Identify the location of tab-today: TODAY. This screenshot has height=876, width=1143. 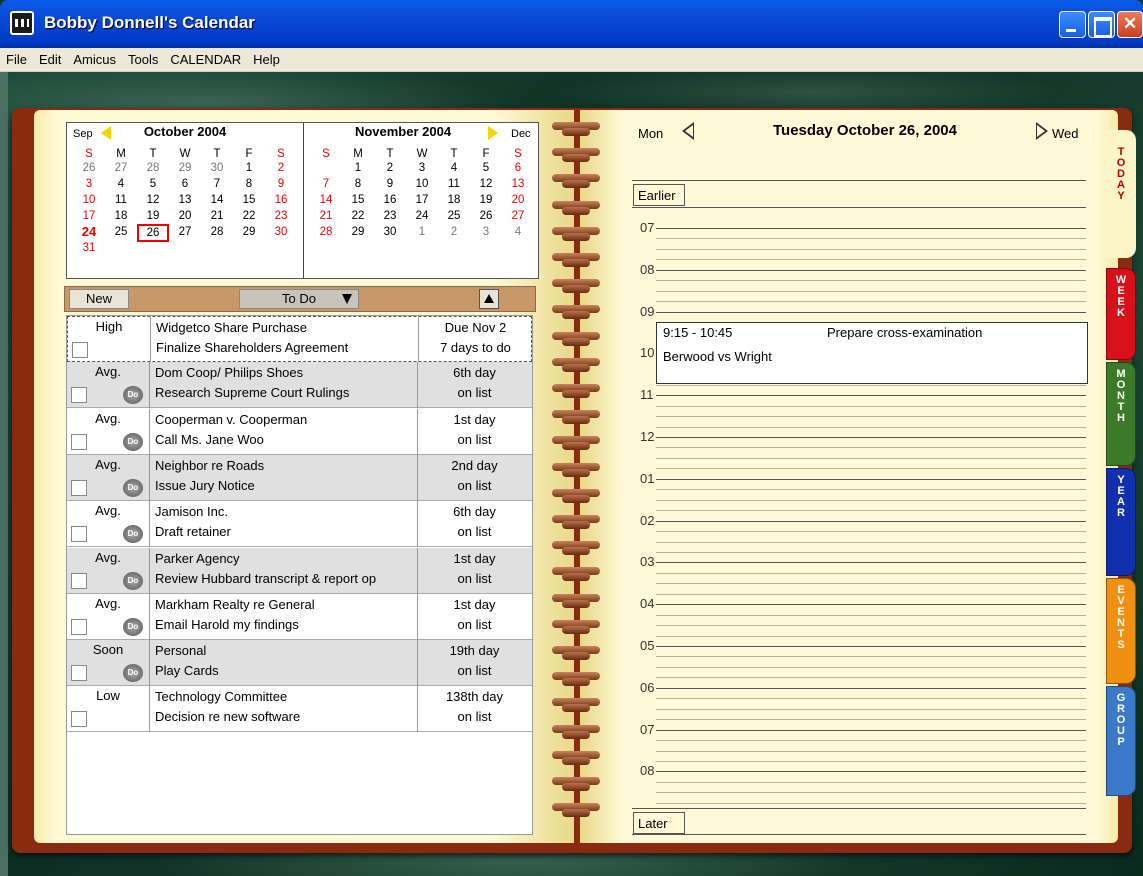
(1121, 194).